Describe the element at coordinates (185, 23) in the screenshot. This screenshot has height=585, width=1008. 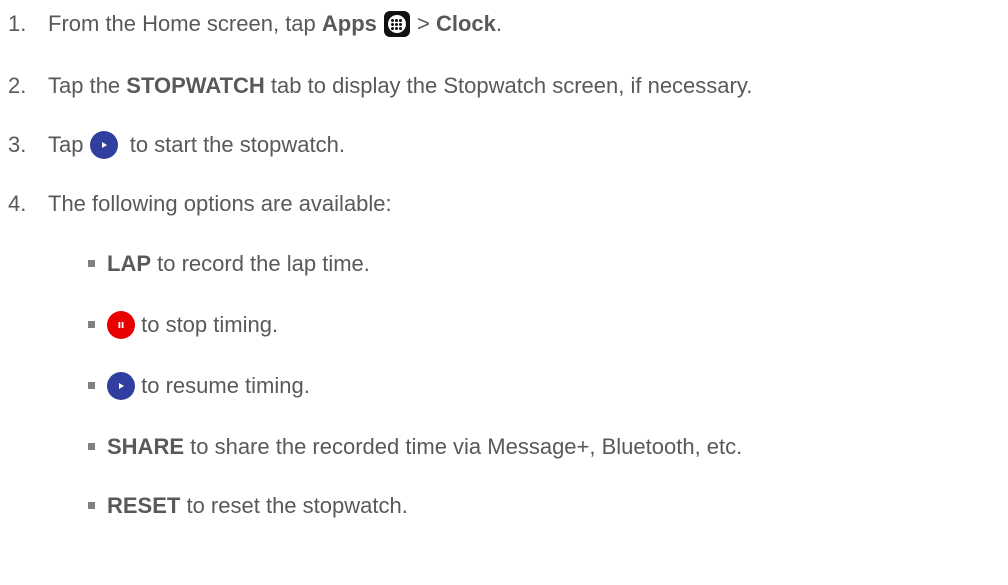
I see `step-prefix: From the Home screen, tap` at that location.